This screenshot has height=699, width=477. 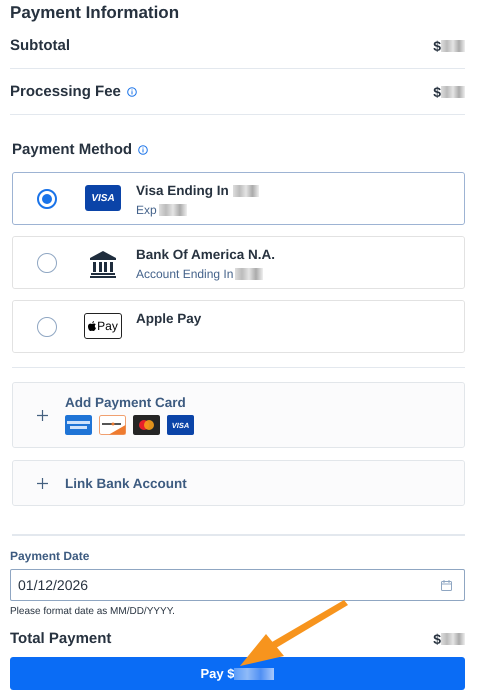 I want to click on pay-button: Pay $, so click(x=237, y=673).